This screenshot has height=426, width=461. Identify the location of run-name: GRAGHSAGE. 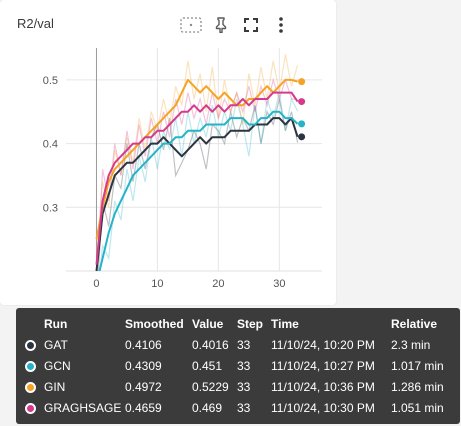
(83, 408).